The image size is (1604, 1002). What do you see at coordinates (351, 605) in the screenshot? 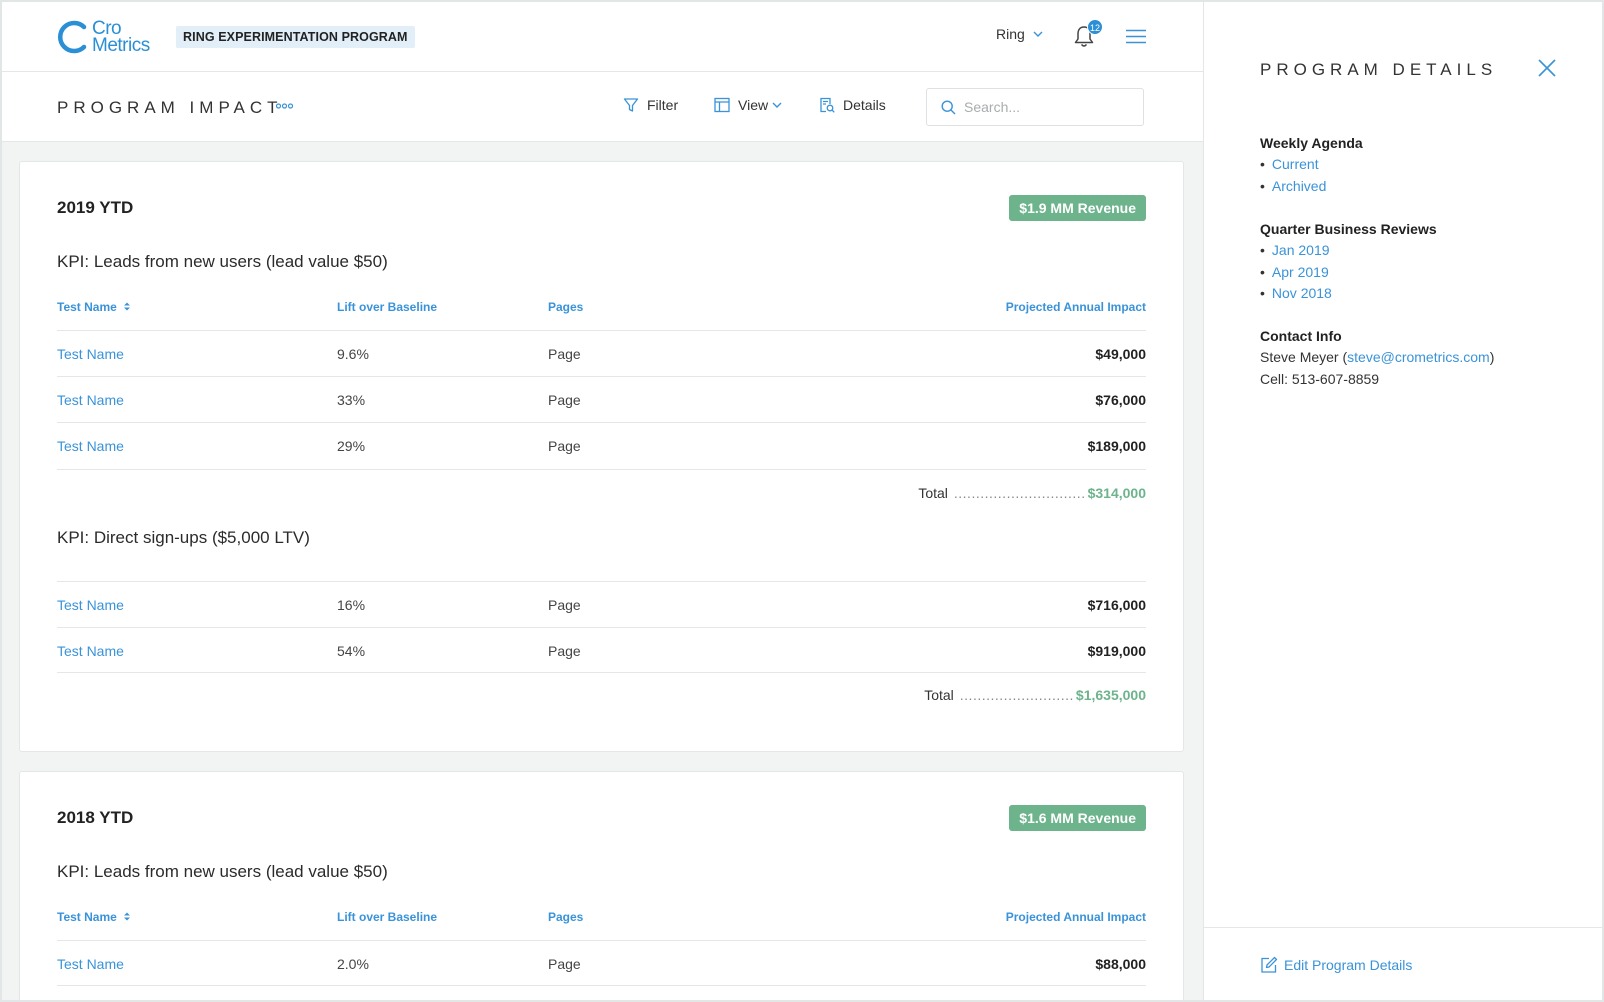
I see `lift-value: 16%` at bounding box center [351, 605].